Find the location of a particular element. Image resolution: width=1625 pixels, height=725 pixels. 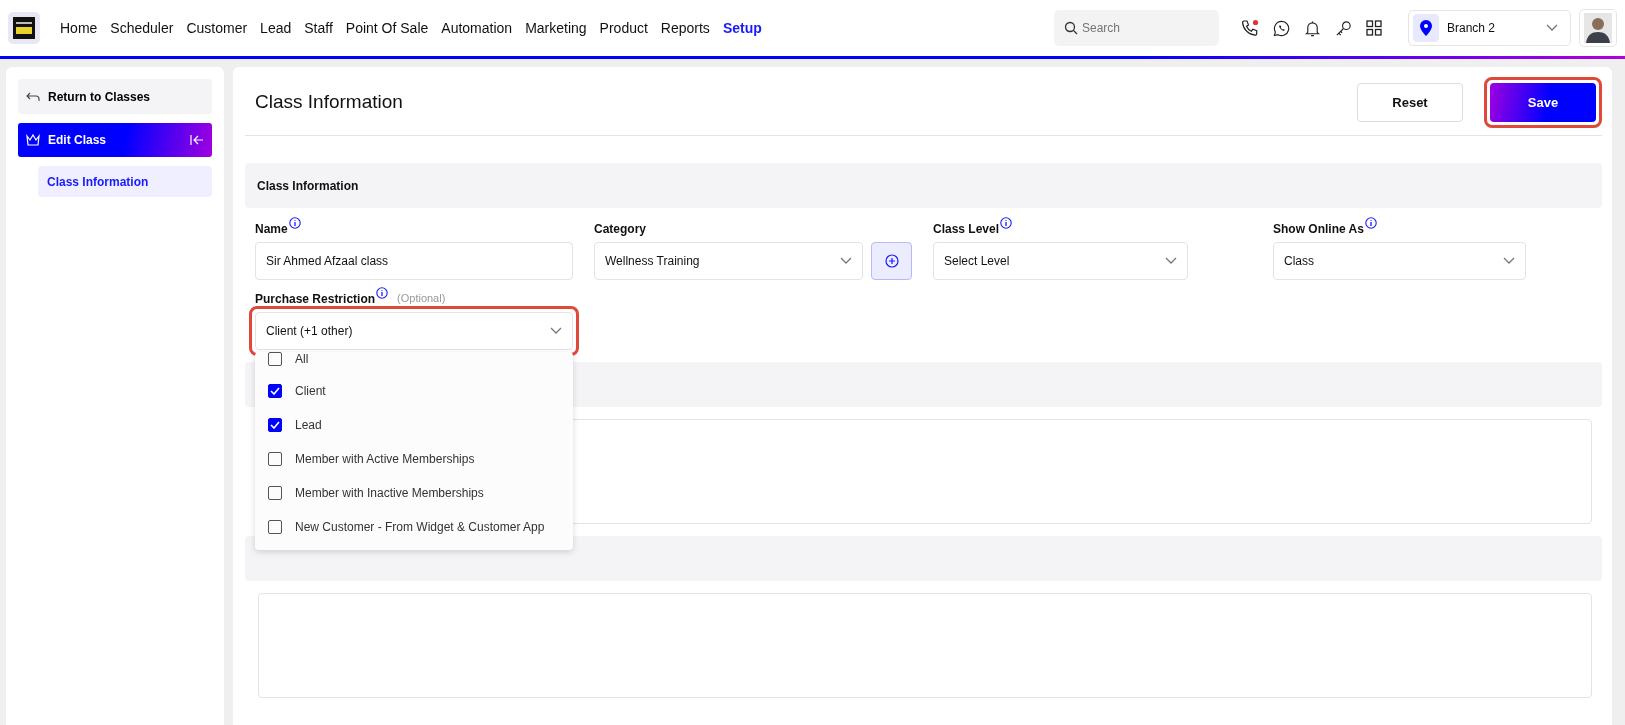

dropdown-option: New Customer - From Widget & Customer App is located at coordinates (414, 527).